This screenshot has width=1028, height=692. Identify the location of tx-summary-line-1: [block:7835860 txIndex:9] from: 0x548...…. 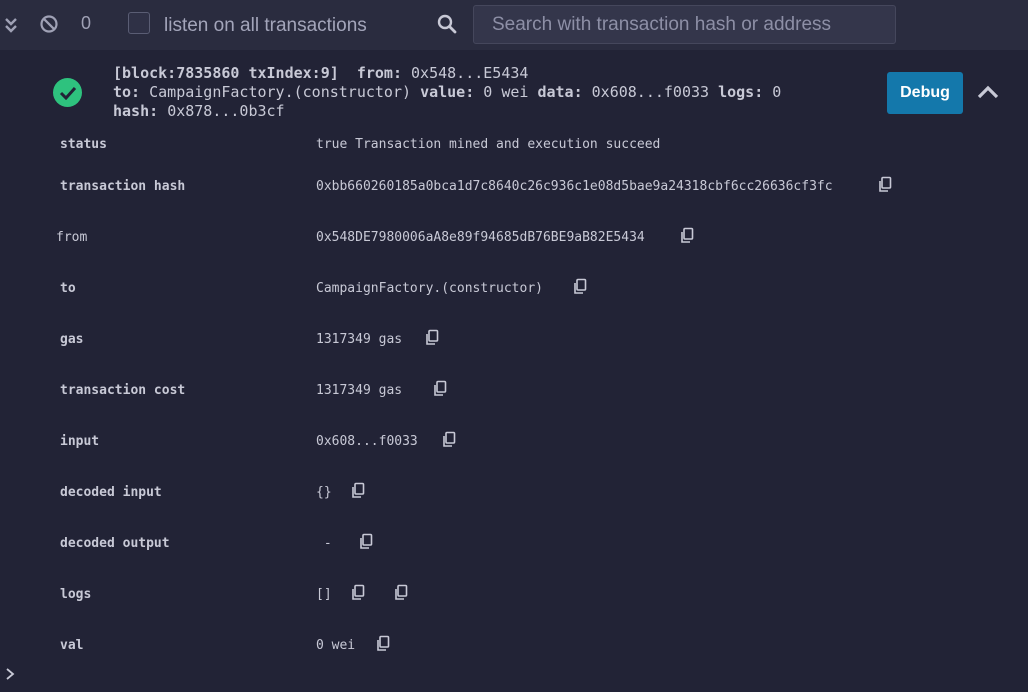
(320, 73).